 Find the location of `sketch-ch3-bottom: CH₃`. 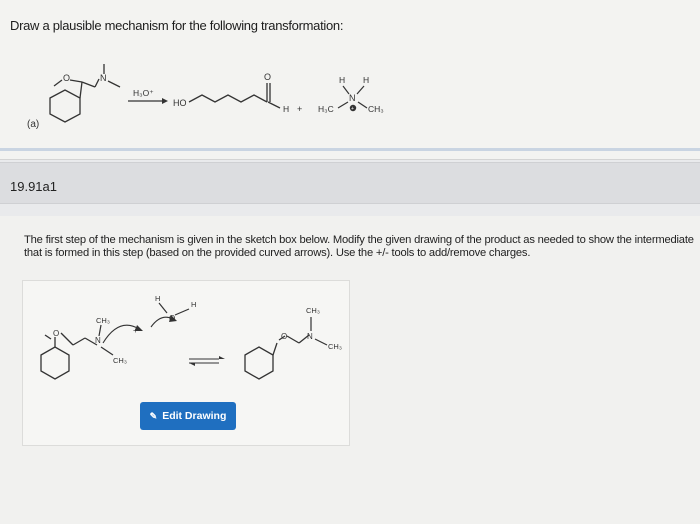

sketch-ch3-bottom: CH₃ is located at coordinates (120, 360).